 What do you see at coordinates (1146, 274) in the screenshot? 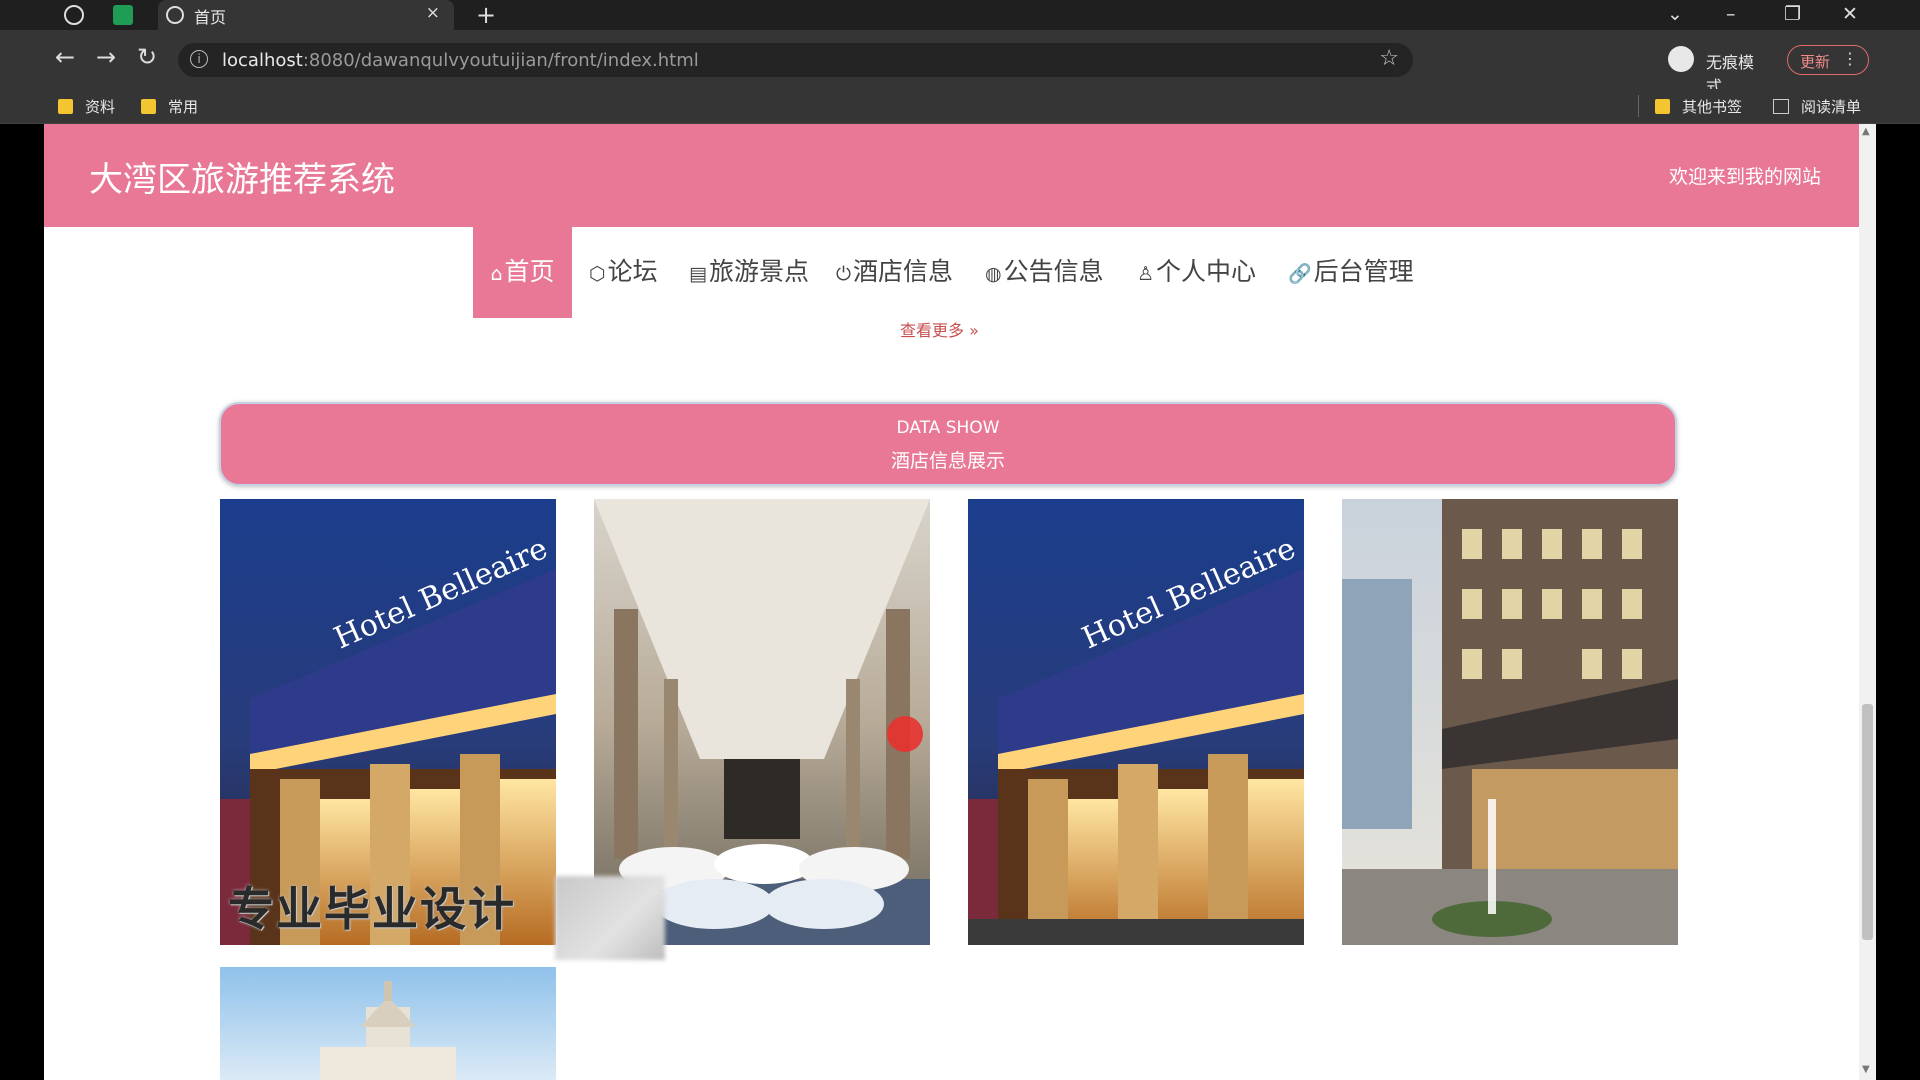
I see `user-icon: ♙` at bounding box center [1146, 274].